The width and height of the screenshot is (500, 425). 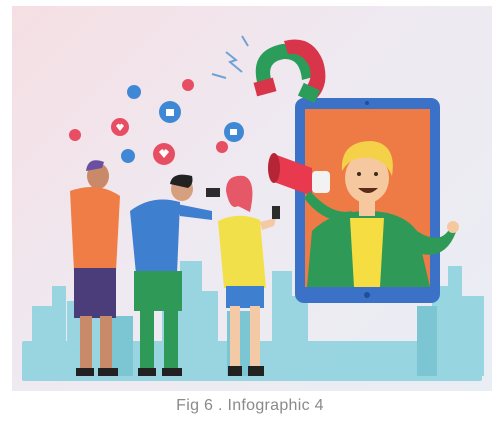 I want to click on figure-caption: Fig 6 . Infographic 4, so click(x=250, y=405).